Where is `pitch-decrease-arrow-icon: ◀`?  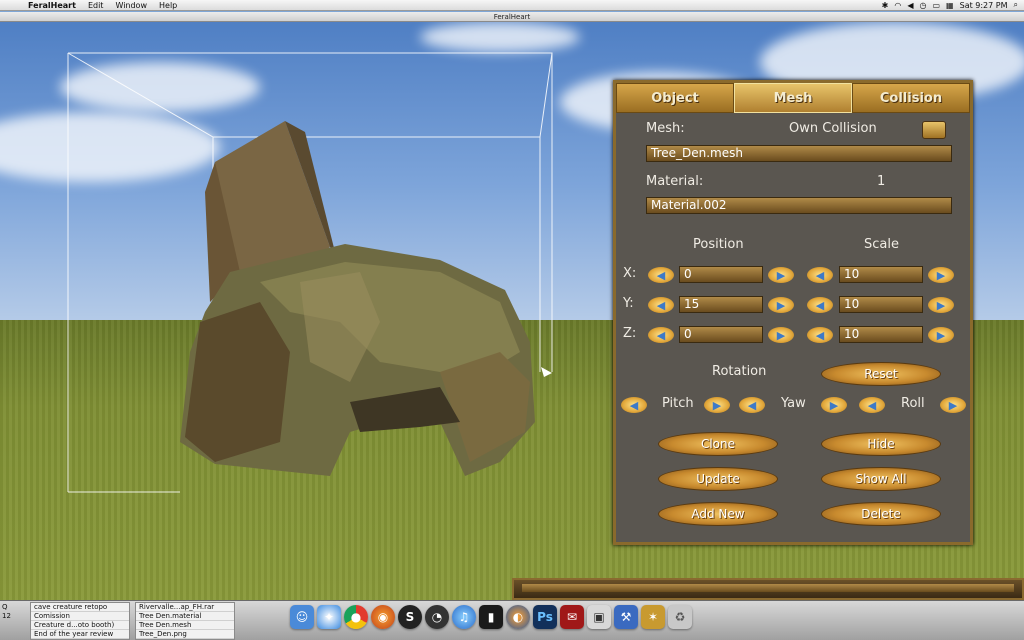
pitch-decrease-arrow-icon: ◀ is located at coordinates (634, 405).